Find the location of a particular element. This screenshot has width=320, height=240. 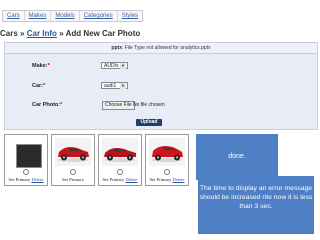

nav-categories: Categories is located at coordinates (99, 16).